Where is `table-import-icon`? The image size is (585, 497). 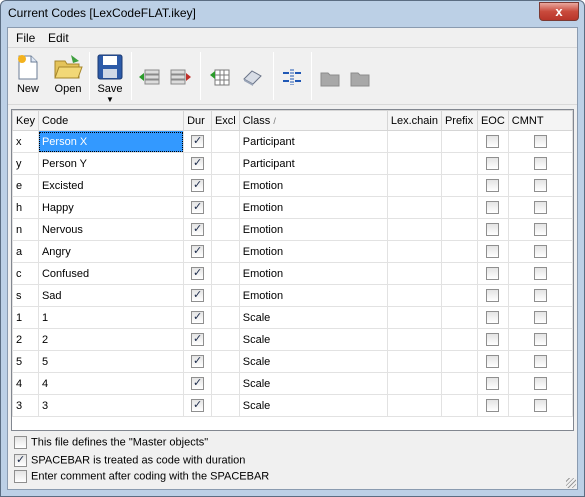
table-import-icon is located at coordinates (220, 77).